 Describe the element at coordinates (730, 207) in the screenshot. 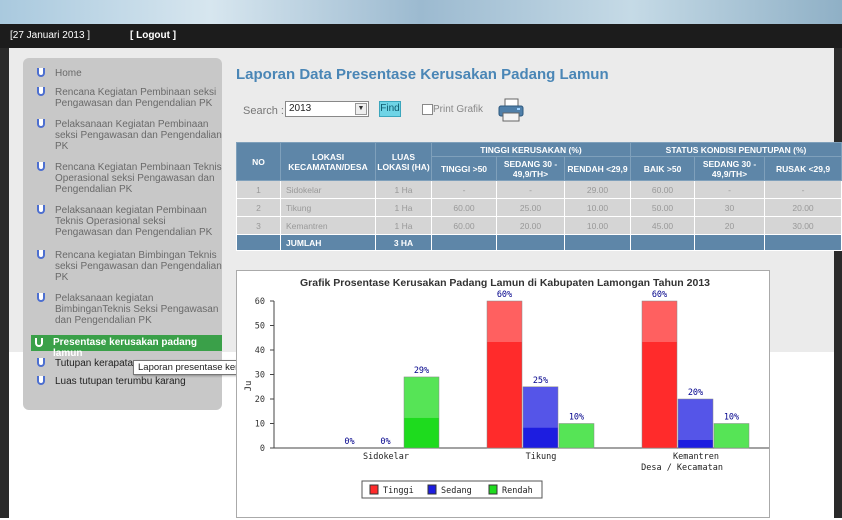

I see `cell-sedang-status: 30` at that location.